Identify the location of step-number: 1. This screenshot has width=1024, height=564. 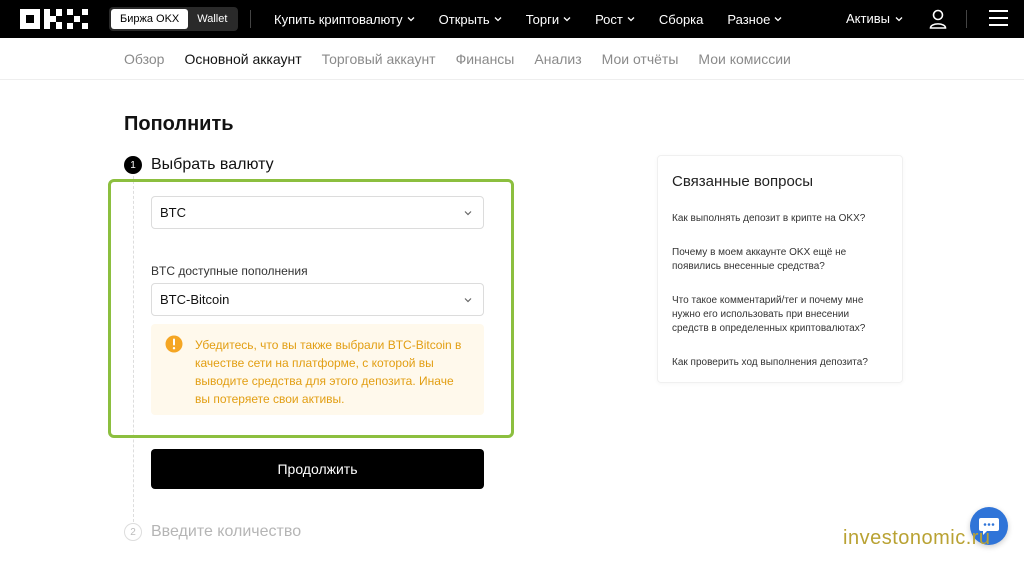
(133, 165).